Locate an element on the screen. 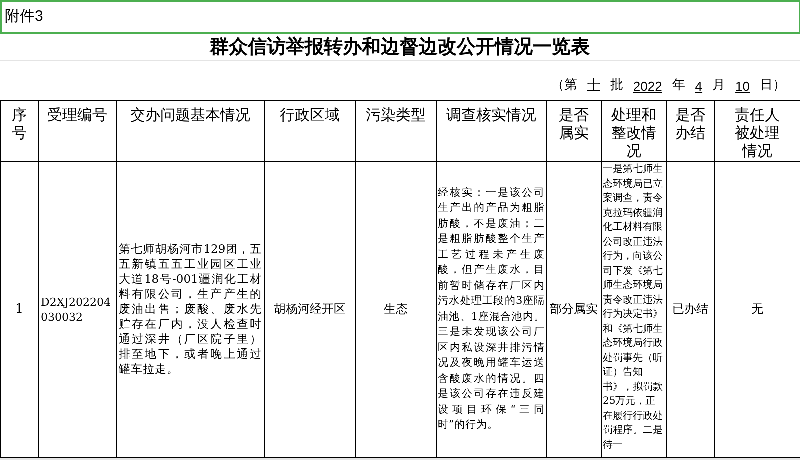  batch-date-text: 十 is located at coordinates (594, 85).